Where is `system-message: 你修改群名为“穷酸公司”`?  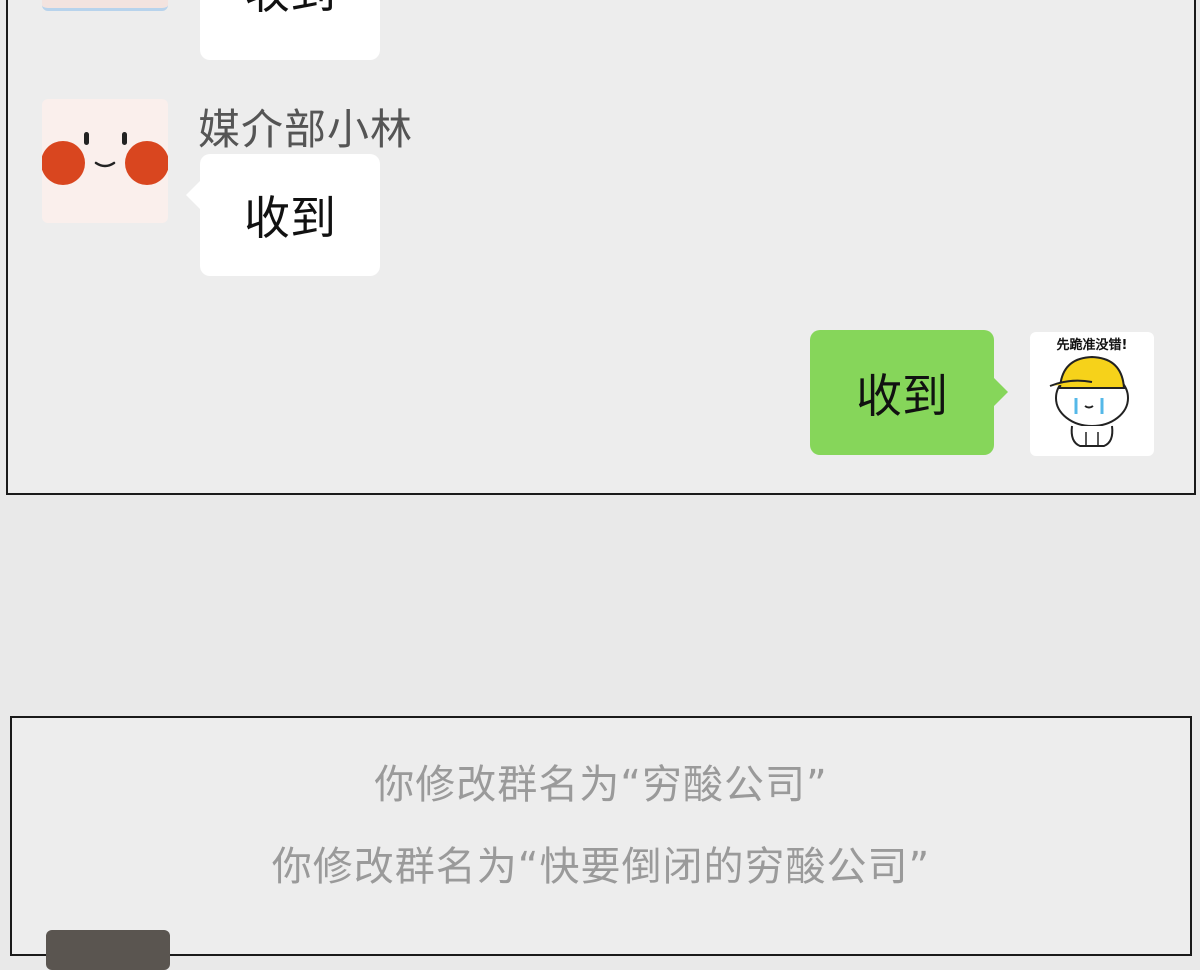 system-message: 你修改群名为“穷酸公司” is located at coordinates (601, 785).